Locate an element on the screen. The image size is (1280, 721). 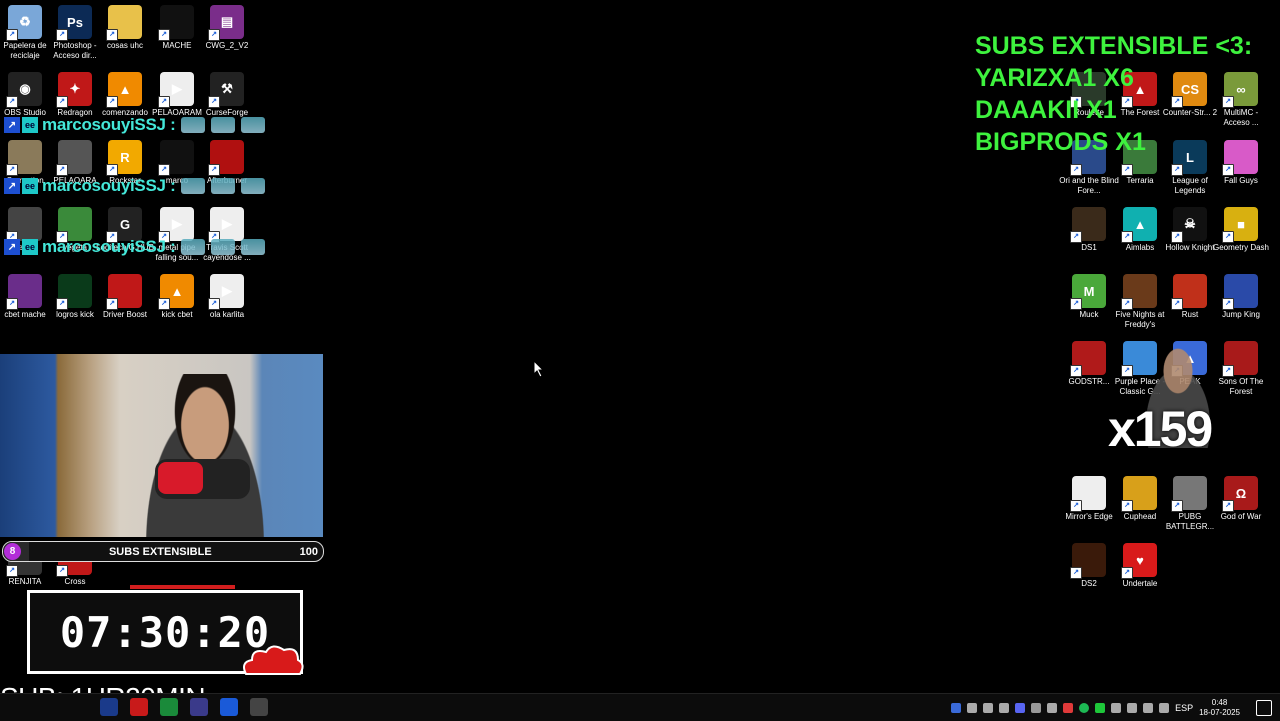
desktop-shortcut: ♥ ↗ Undertale is located at coordinates (1140, 566).